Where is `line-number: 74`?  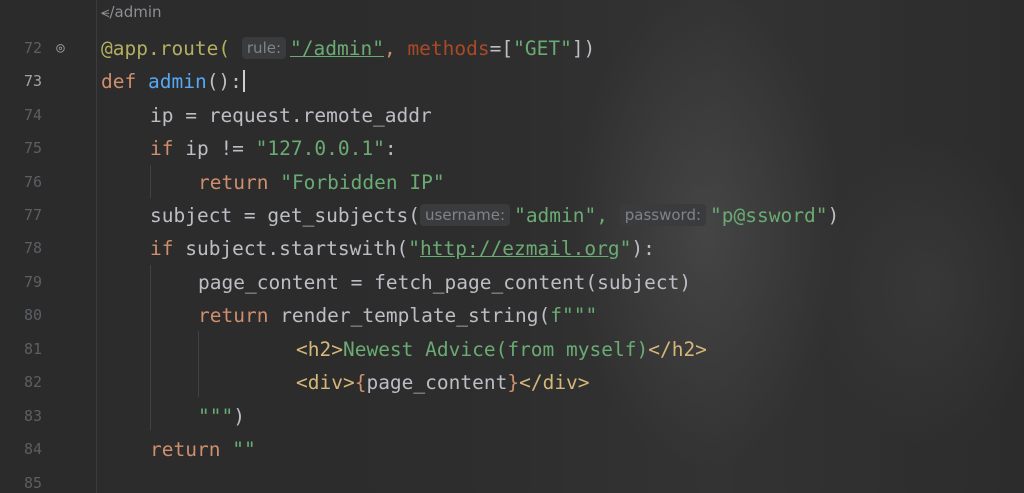
line-number: 74 is located at coordinates (32, 115).